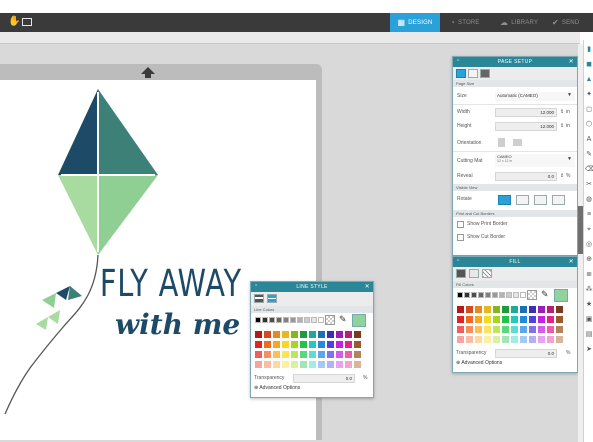 This screenshot has height=442, width=593. Describe the element at coordinates (479, 363) in the screenshot. I see `fill-advanced-options-toggle: ⊕ Advanced Options` at that location.